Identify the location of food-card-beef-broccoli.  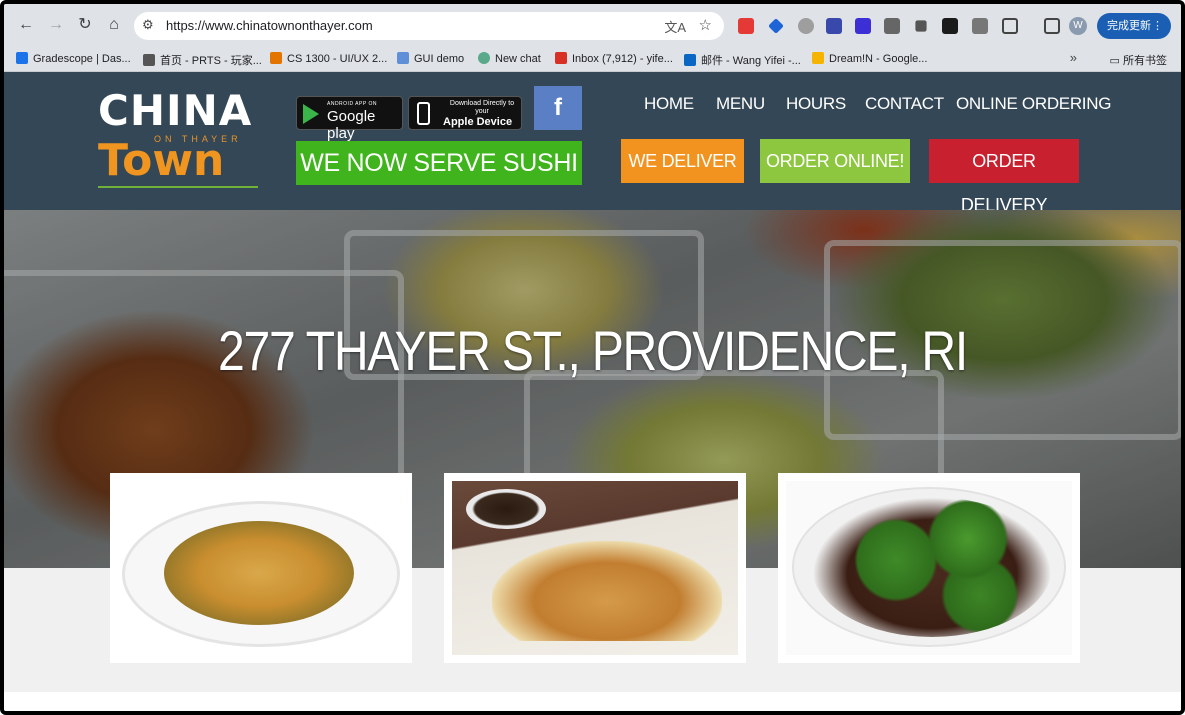
(929, 568).